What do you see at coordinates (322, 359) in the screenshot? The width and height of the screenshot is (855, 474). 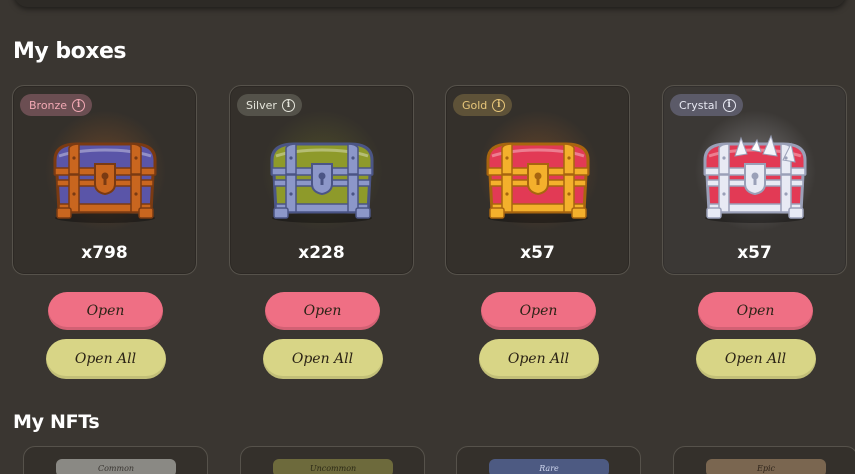 I see `open-all-silver-button: Open All` at bounding box center [322, 359].